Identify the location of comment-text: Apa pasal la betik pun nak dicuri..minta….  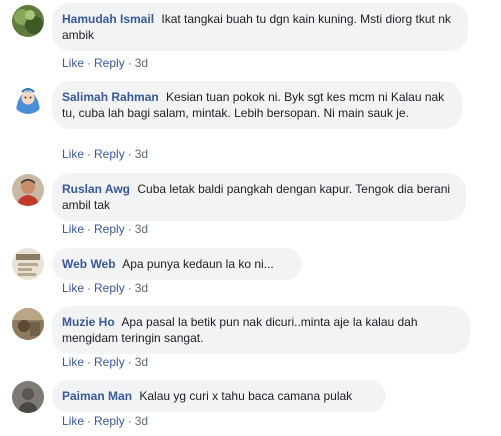
(240, 330).